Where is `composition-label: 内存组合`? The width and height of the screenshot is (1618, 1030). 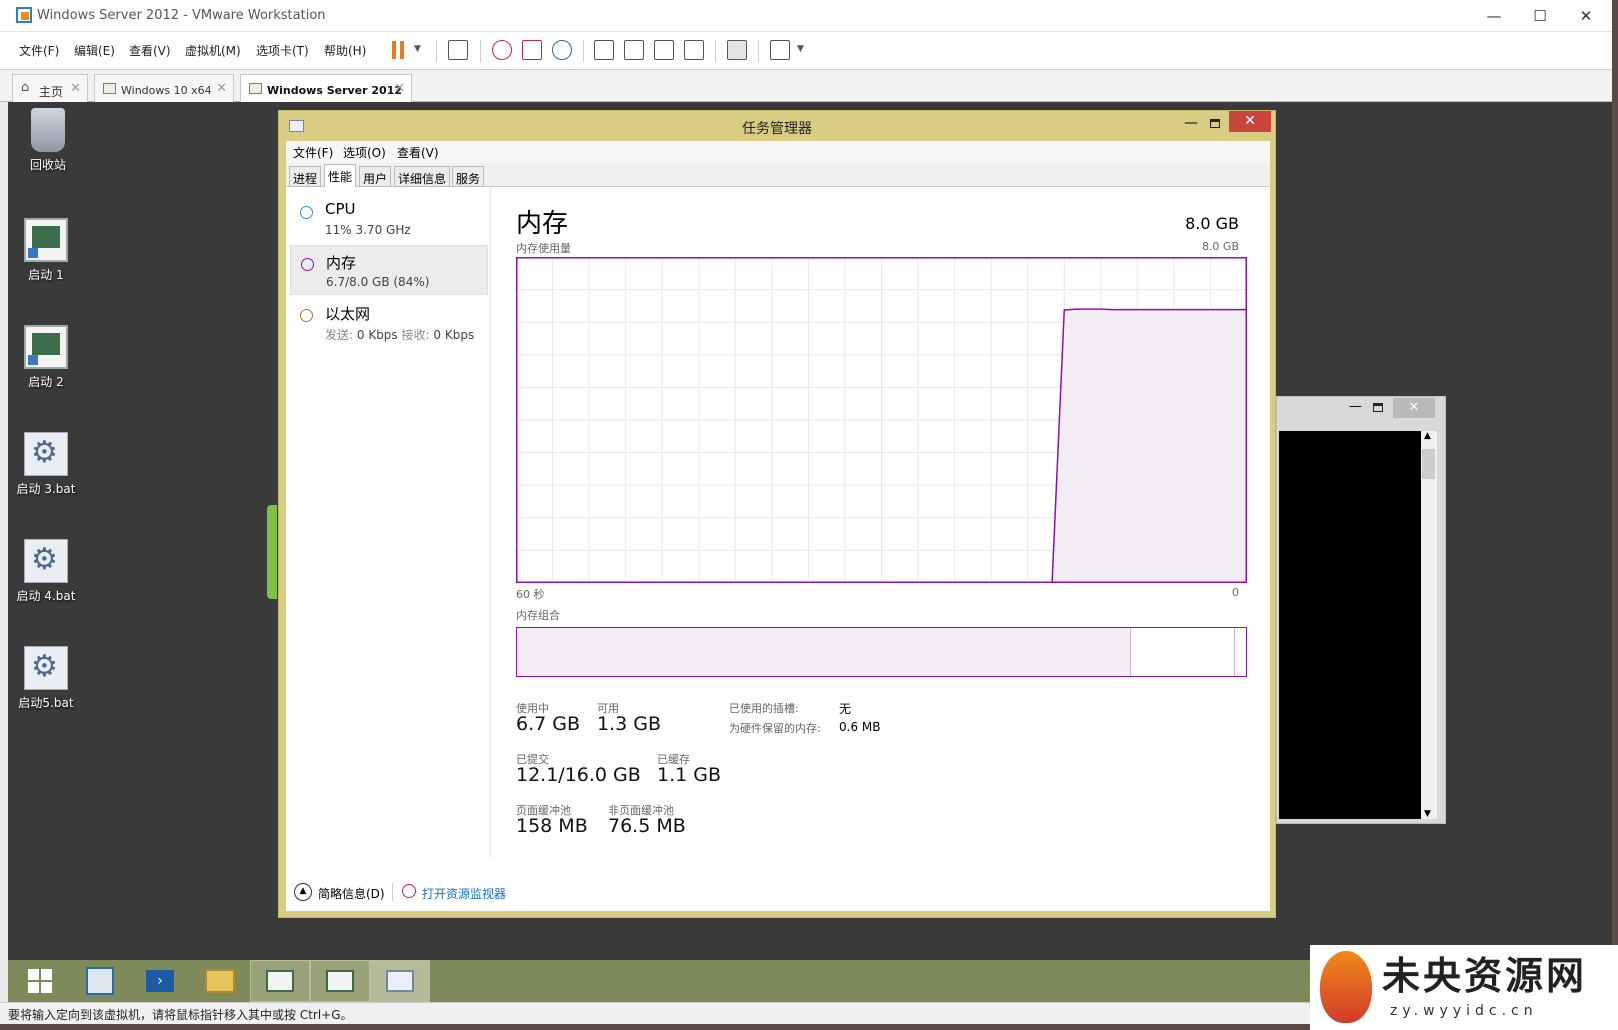
composition-label: 内存组合 is located at coordinates (538, 615).